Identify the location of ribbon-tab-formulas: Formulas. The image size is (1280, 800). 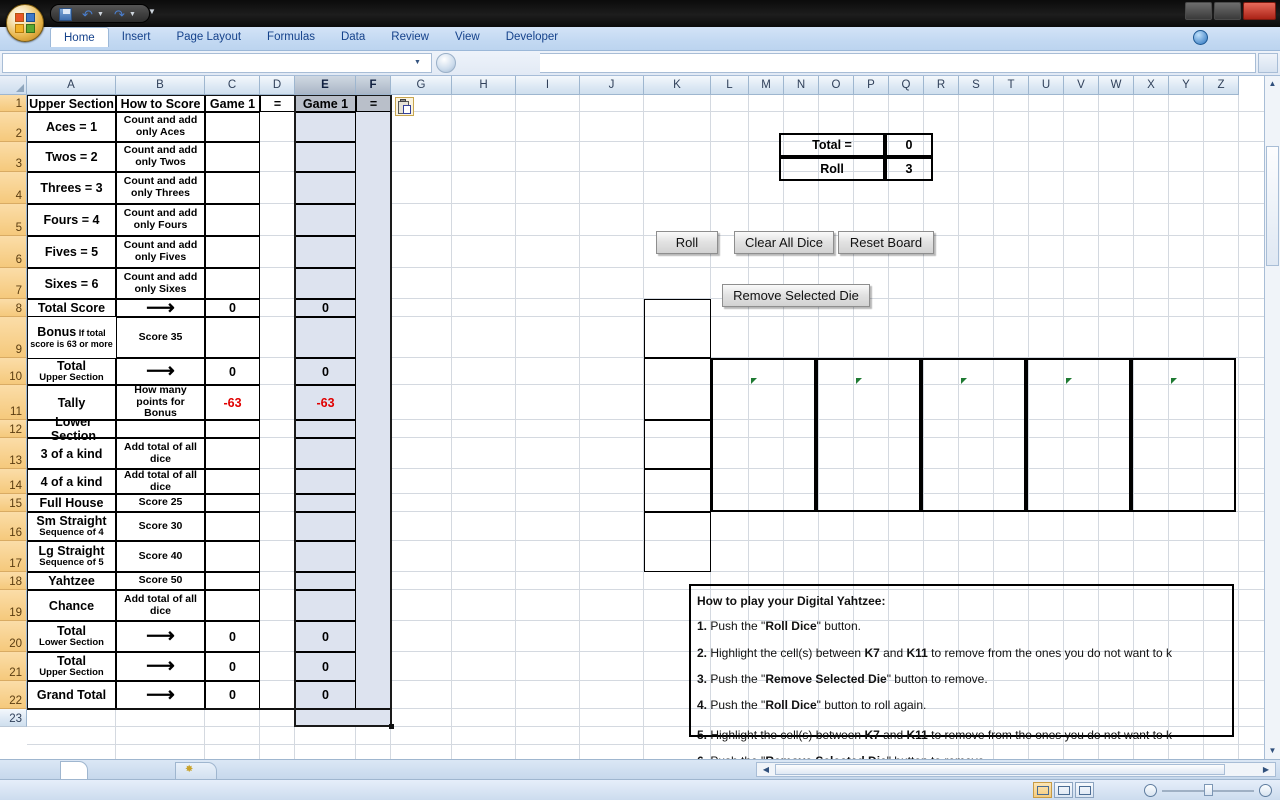
(291, 37).